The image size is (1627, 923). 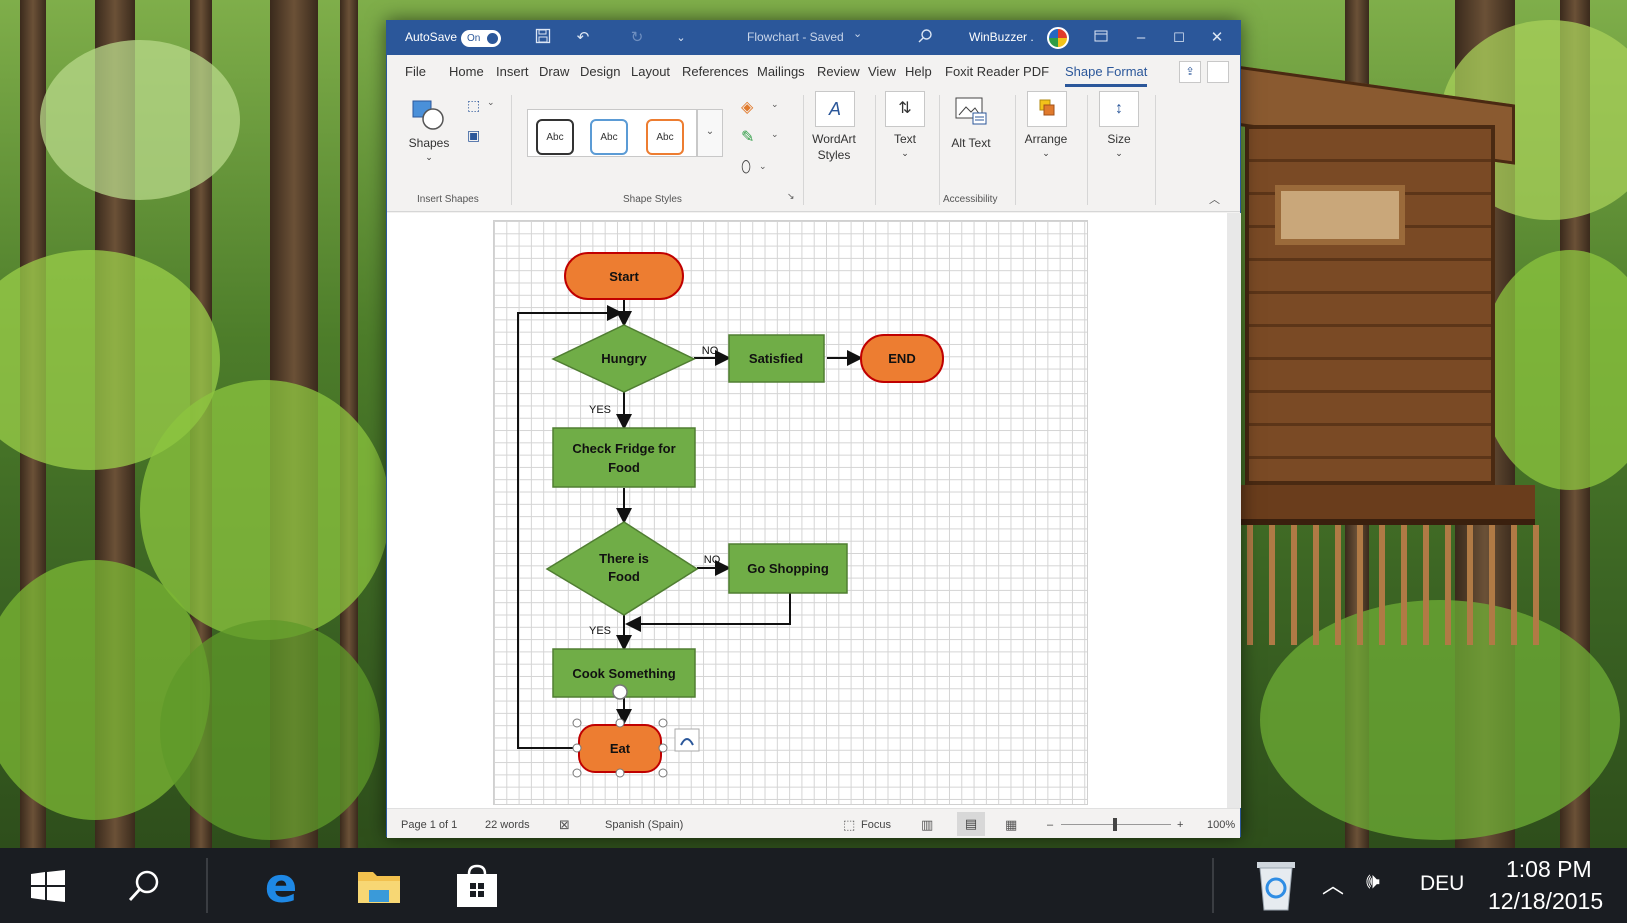 I want to click on edit-shape-icon: ⬚, so click(x=473, y=105).